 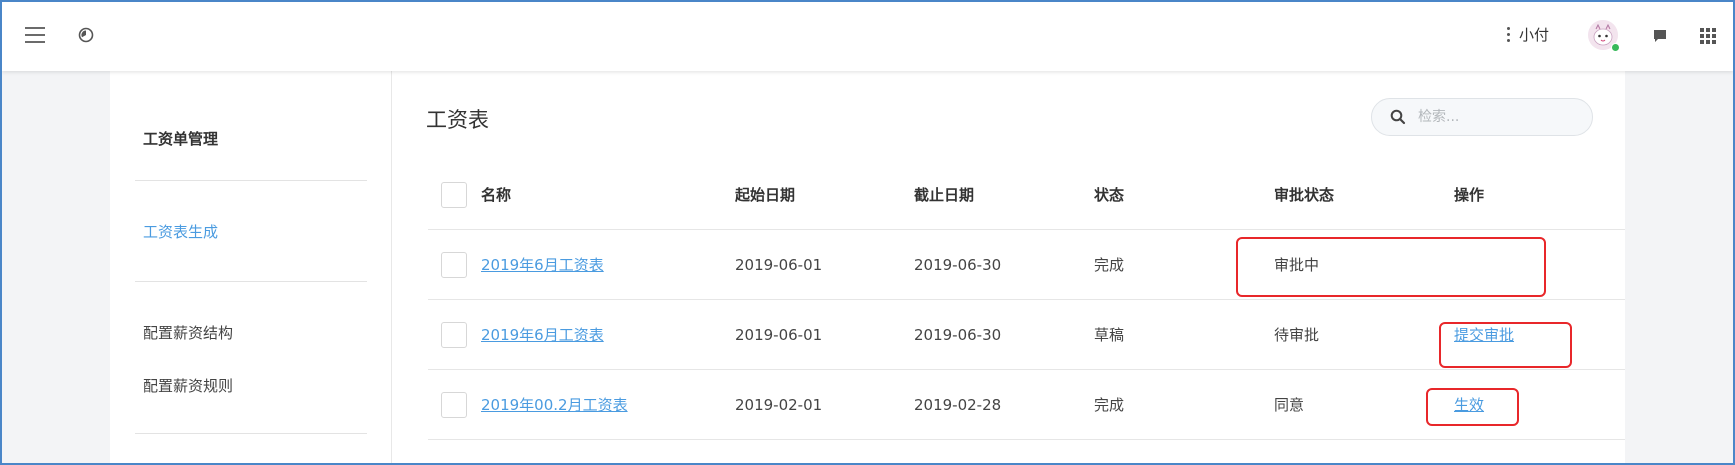 What do you see at coordinates (454, 195) in the screenshot?
I see `select-all-checkbox` at bounding box center [454, 195].